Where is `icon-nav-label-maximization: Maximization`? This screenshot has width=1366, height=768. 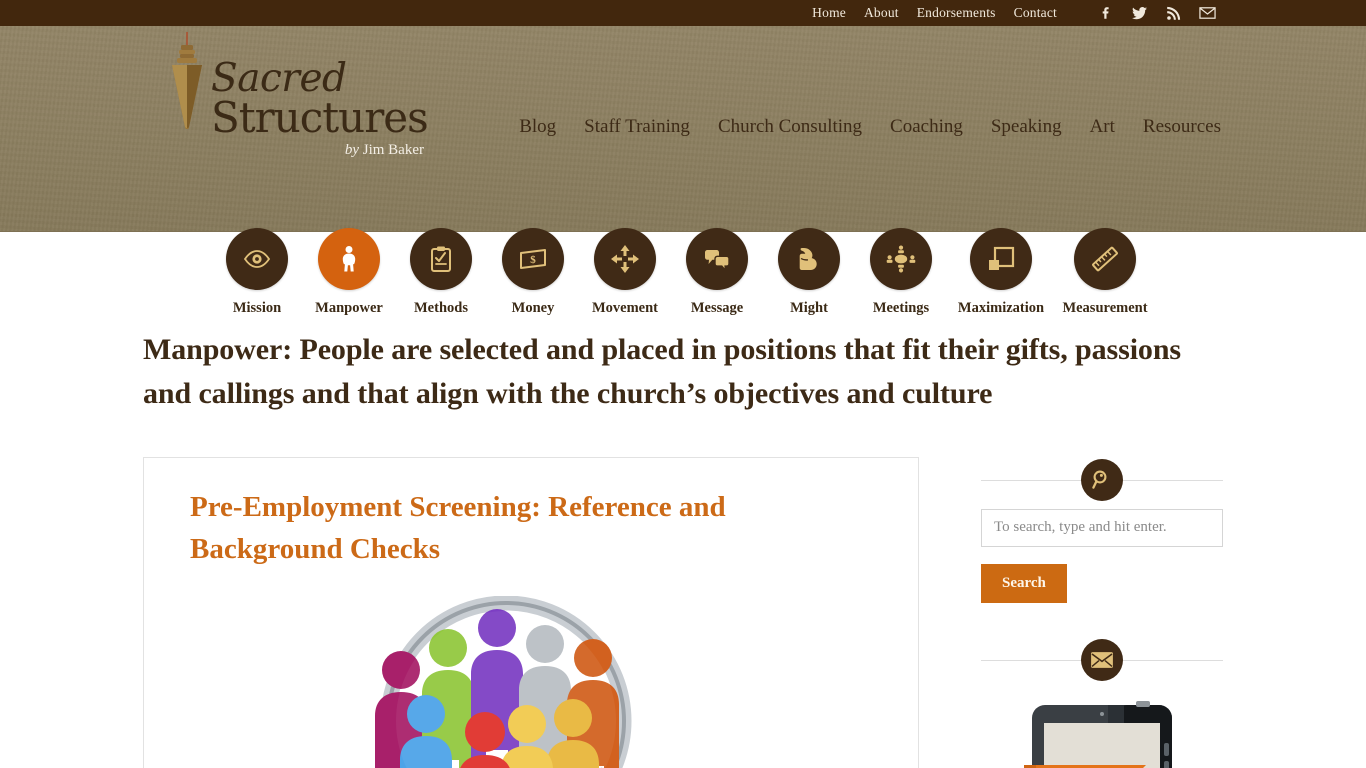
icon-nav-label-maximization: Maximization is located at coordinates (1001, 308).